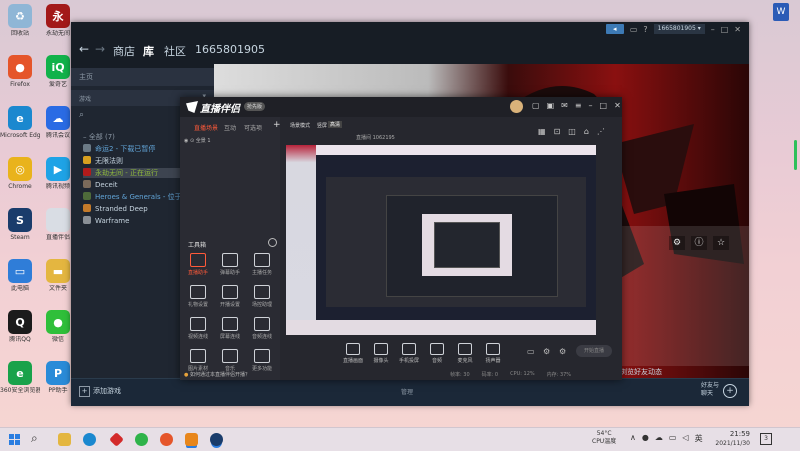  What do you see at coordinates (198, 360) in the screenshot?
I see `tool-button: 图片素材` at bounding box center [198, 360].